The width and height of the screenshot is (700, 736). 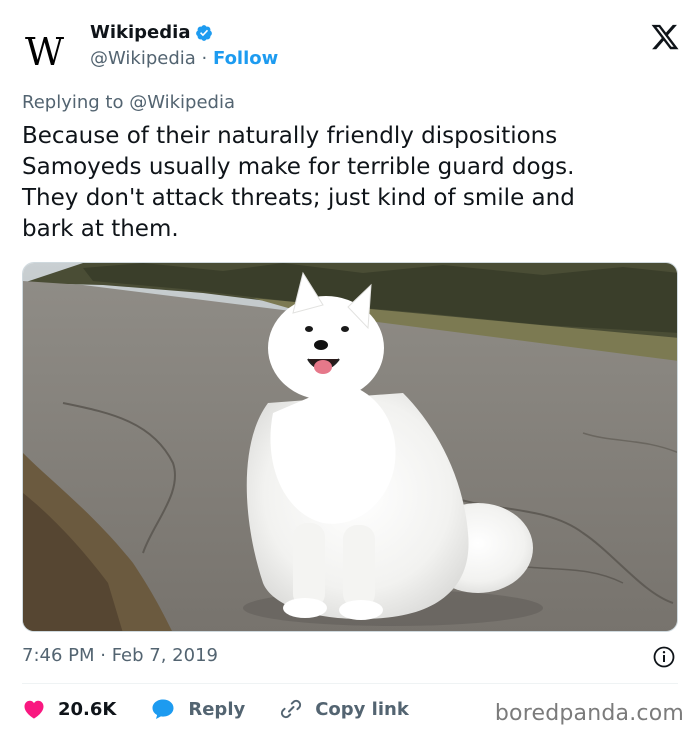 I want to click on name-row: Wikipedia, so click(x=151, y=32).